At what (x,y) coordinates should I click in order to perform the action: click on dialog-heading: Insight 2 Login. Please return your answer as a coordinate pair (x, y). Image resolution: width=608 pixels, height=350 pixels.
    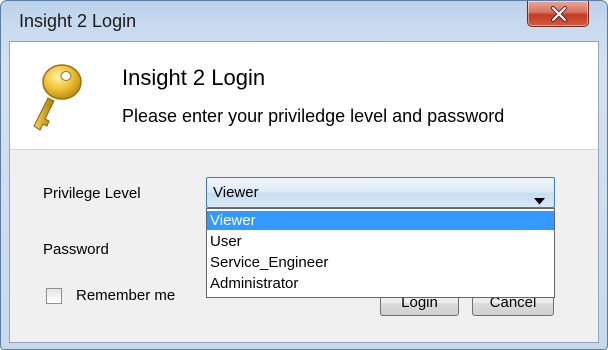
    Looking at the image, I should click on (194, 77).